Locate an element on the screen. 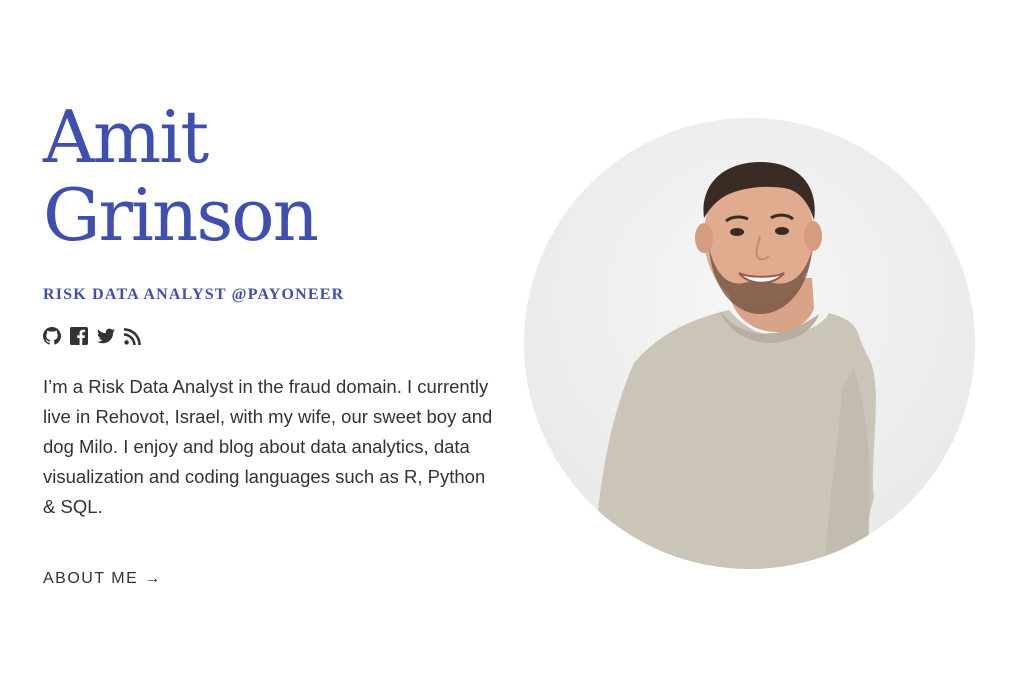 The image size is (1028, 687). rss-link is located at coordinates (133, 336).